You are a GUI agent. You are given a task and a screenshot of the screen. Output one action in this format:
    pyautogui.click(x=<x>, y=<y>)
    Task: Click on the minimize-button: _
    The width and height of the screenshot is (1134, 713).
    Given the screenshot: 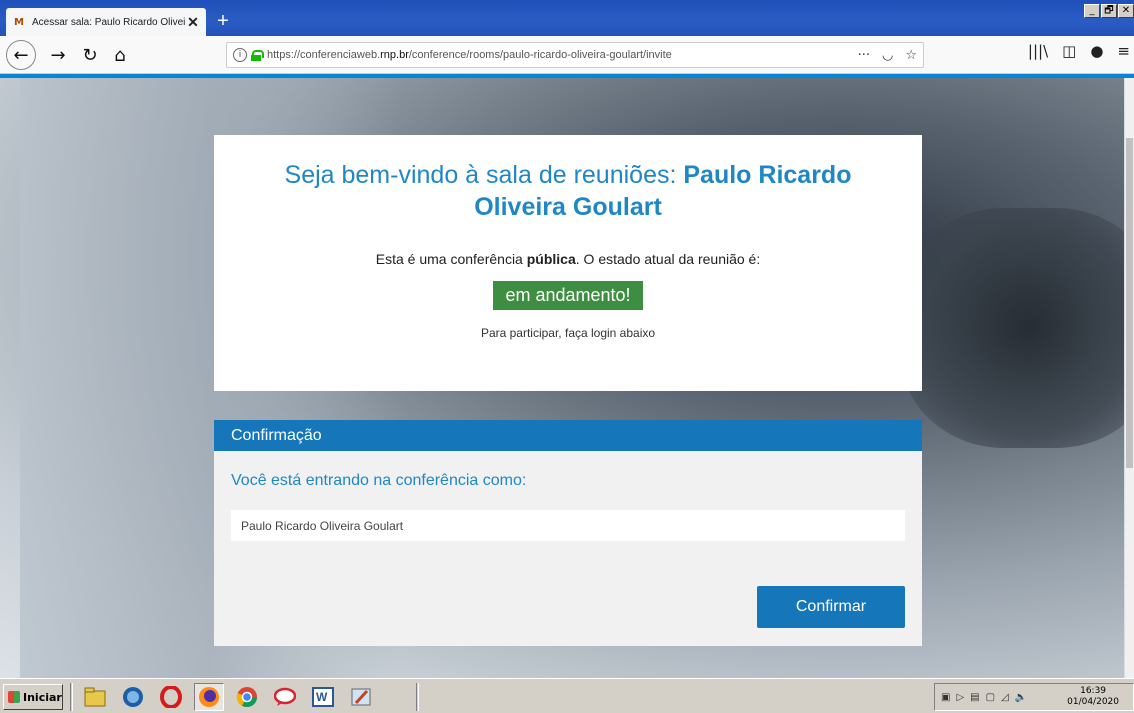 What is the action you would take?
    pyautogui.click(x=1092, y=11)
    